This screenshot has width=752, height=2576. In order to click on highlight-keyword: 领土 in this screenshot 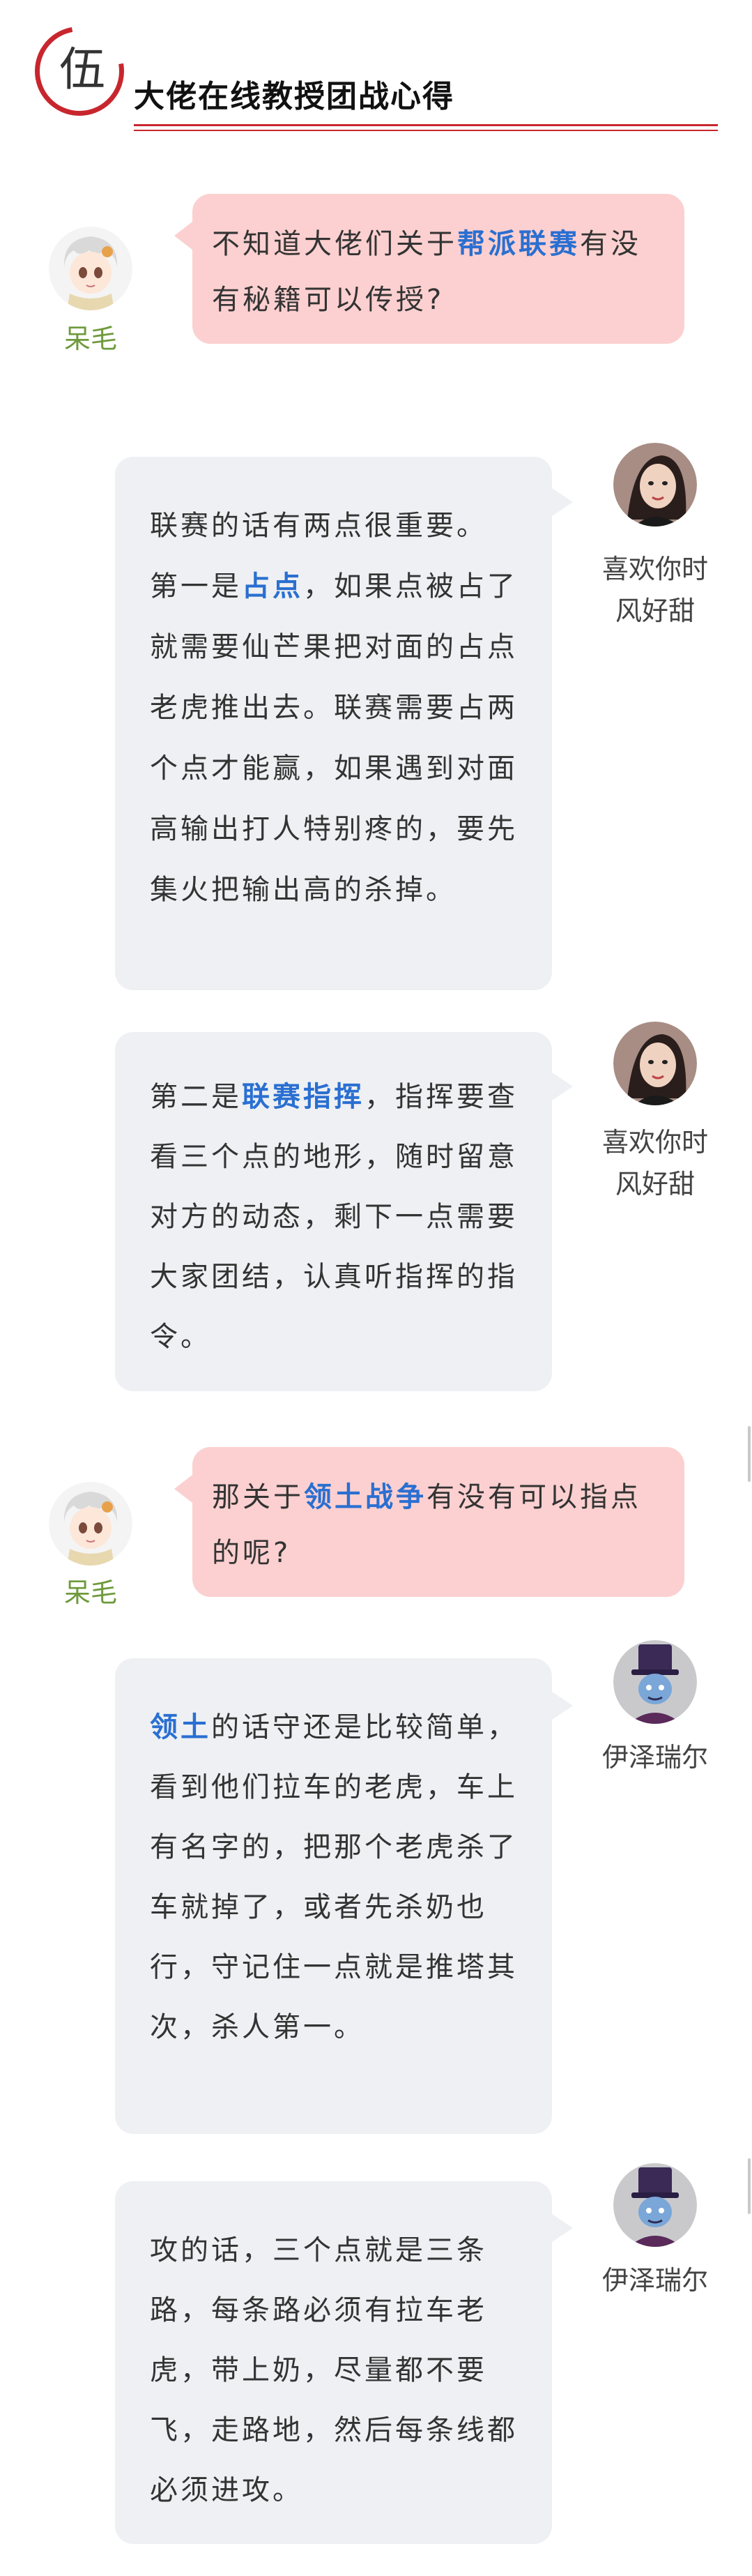, I will do `click(181, 1727)`.